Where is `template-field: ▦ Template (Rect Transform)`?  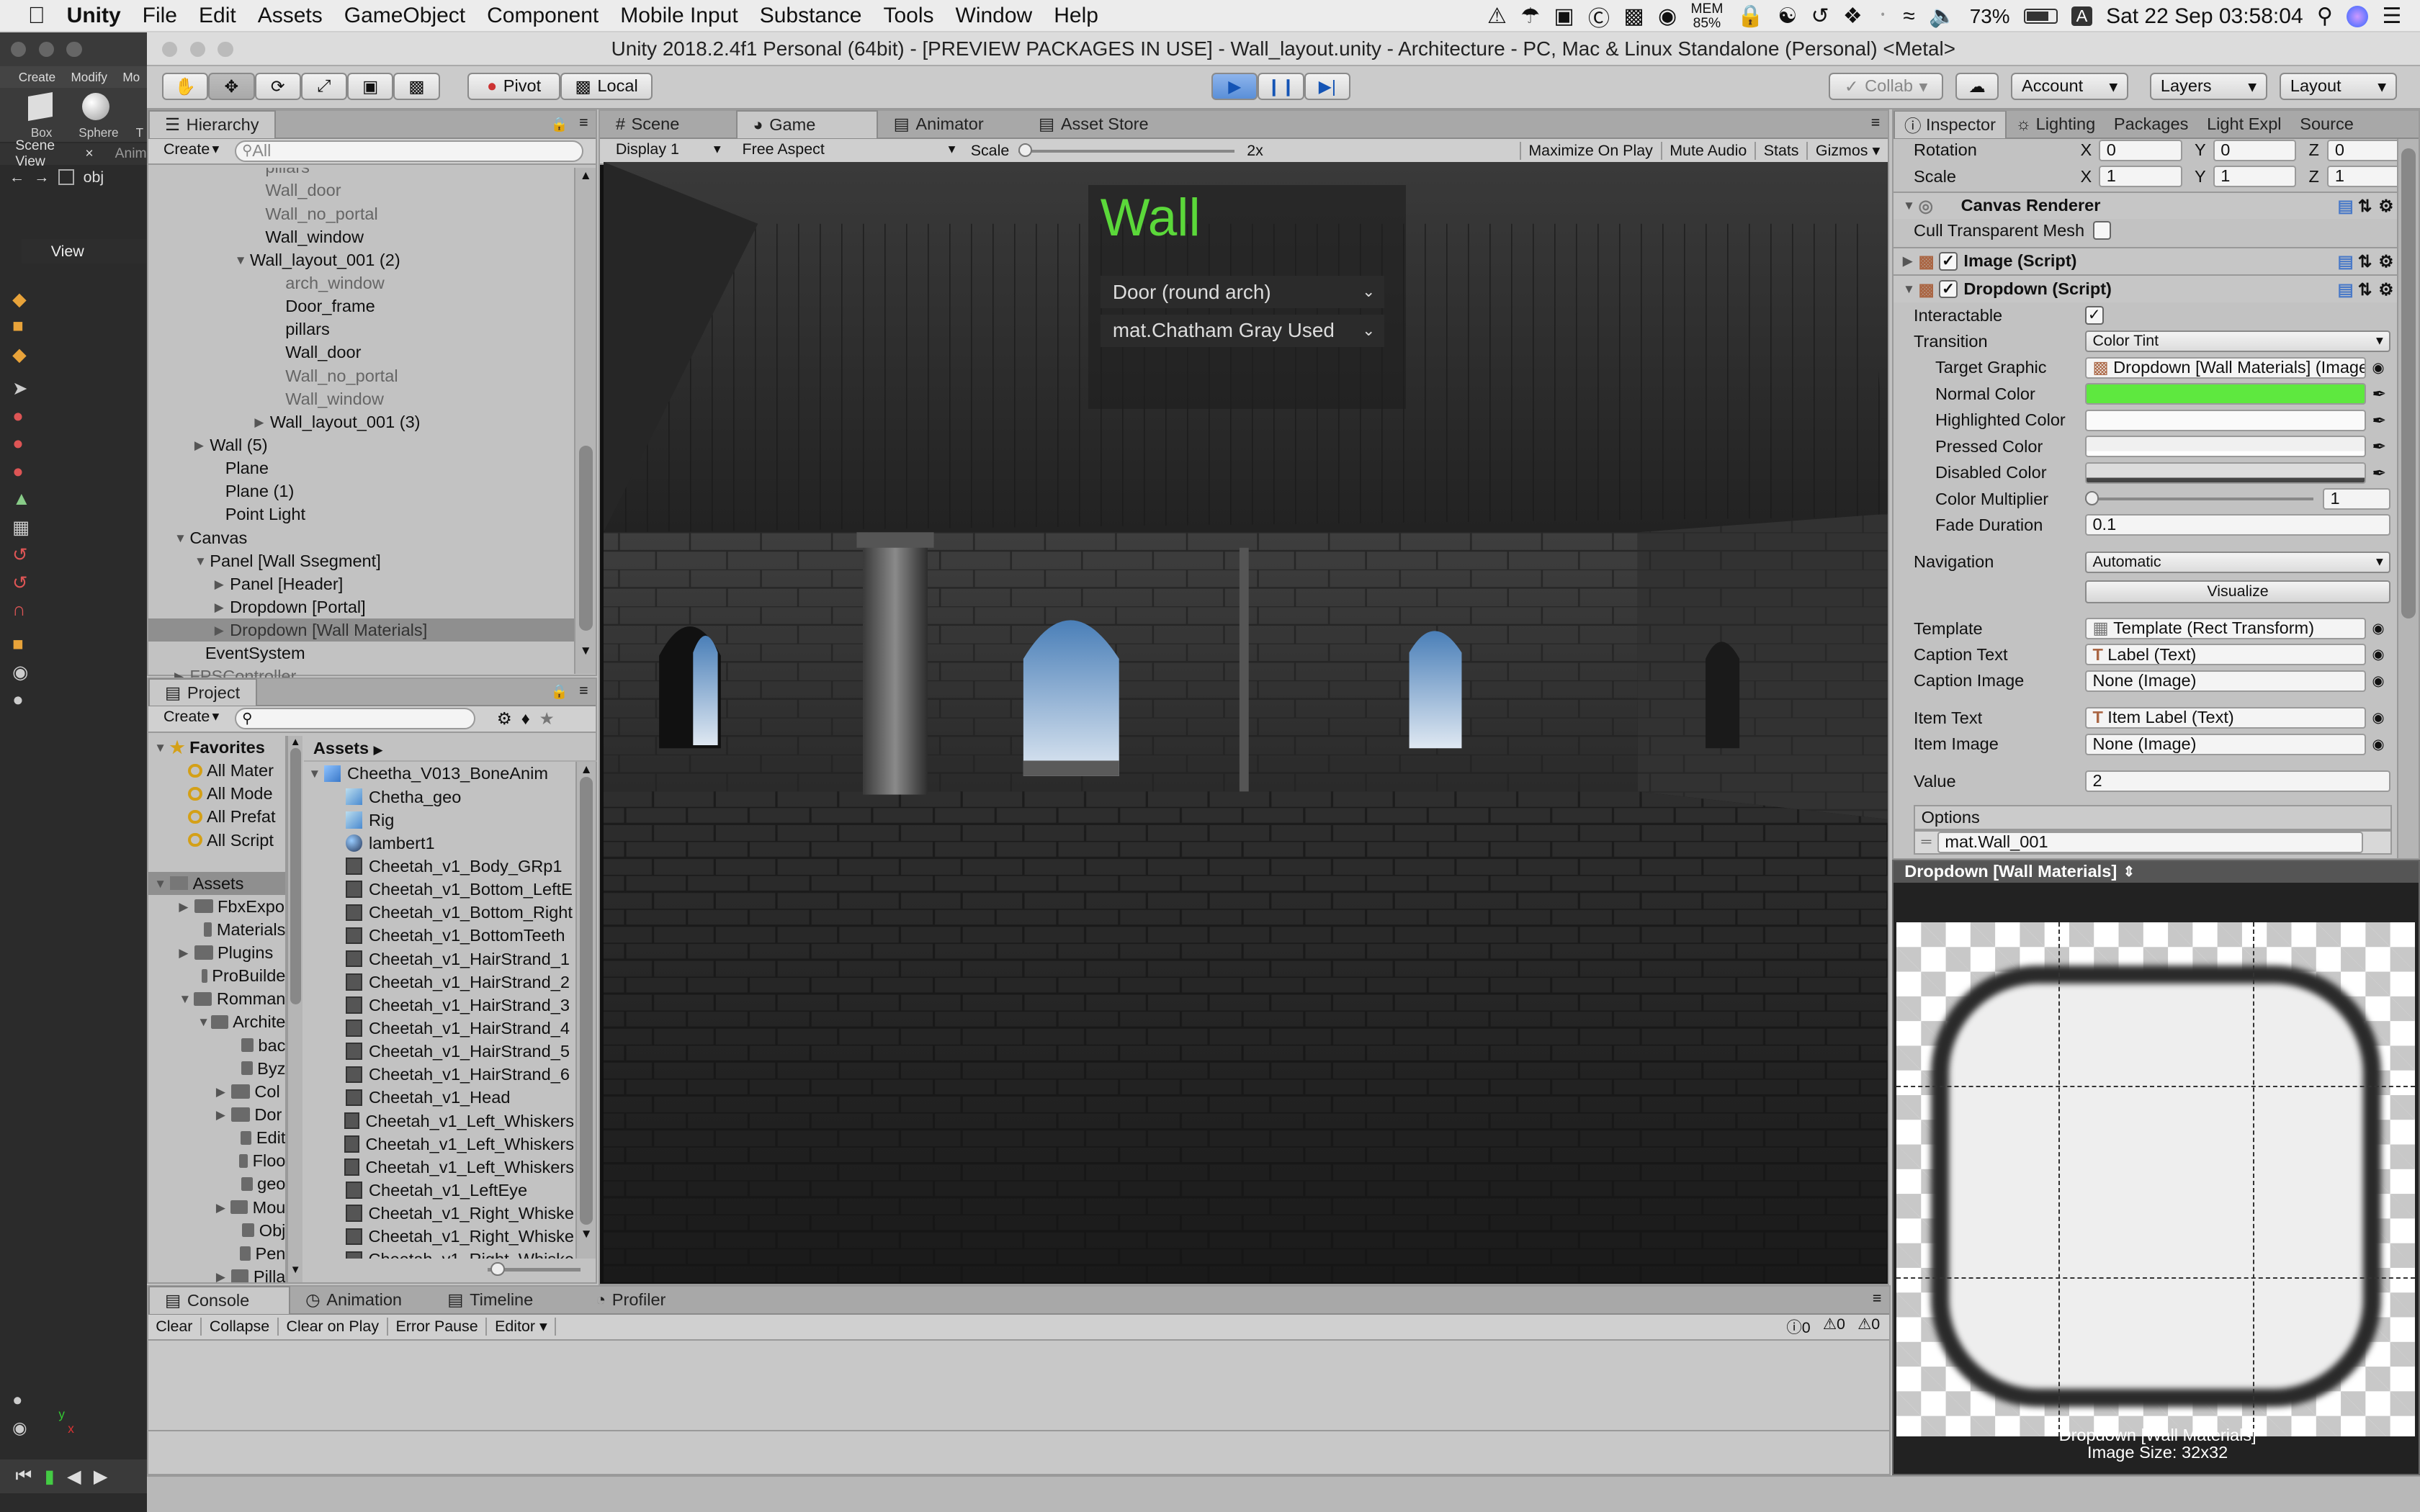
template-field: ▦ Template (Rect Transform) is located at coordinates (2225, 629).